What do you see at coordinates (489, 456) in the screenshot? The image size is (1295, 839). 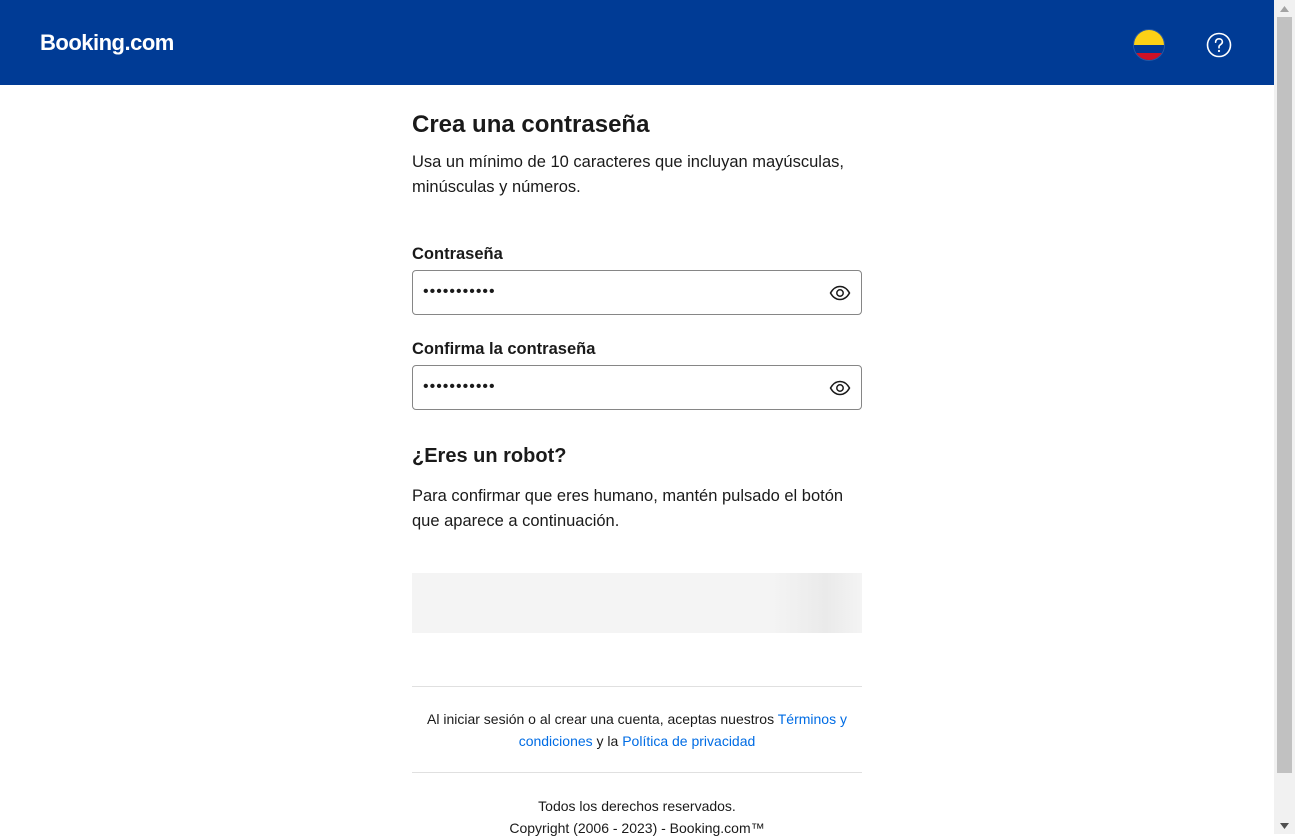 I see `robot-check-title: ¿Eres un robot?` at bounding box center [489, 456].